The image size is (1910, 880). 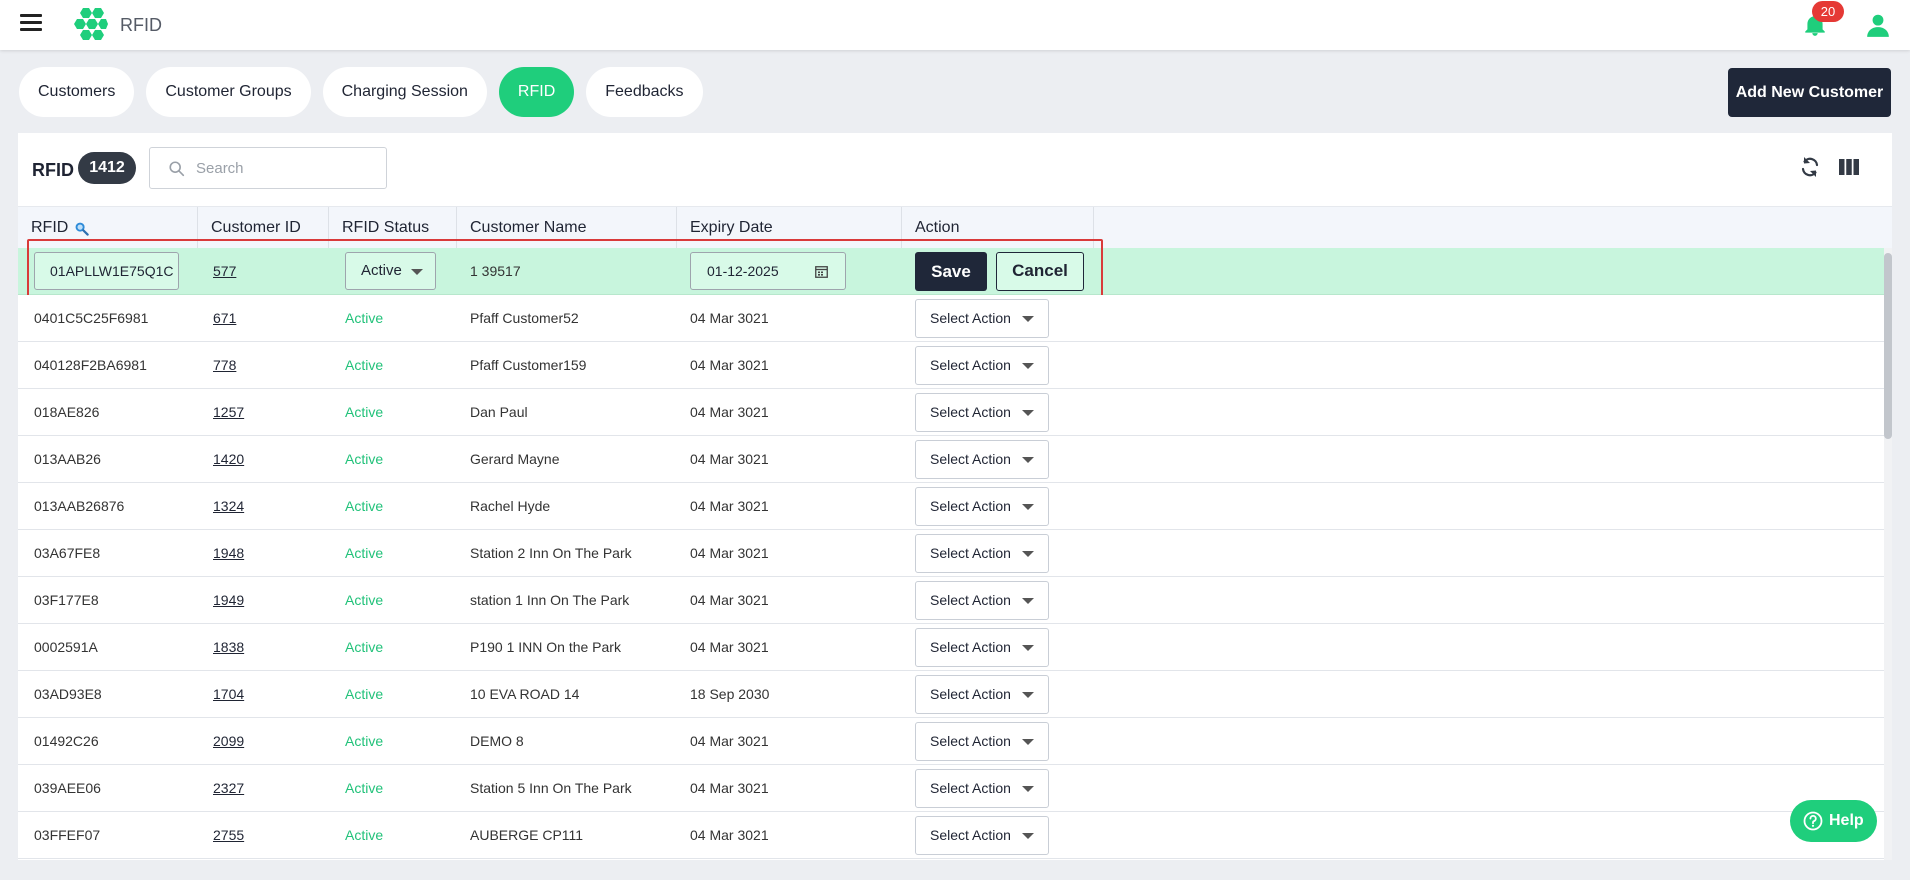 I want to click on column-header-customer-name: Customer Name, so click(x=567, y=228).